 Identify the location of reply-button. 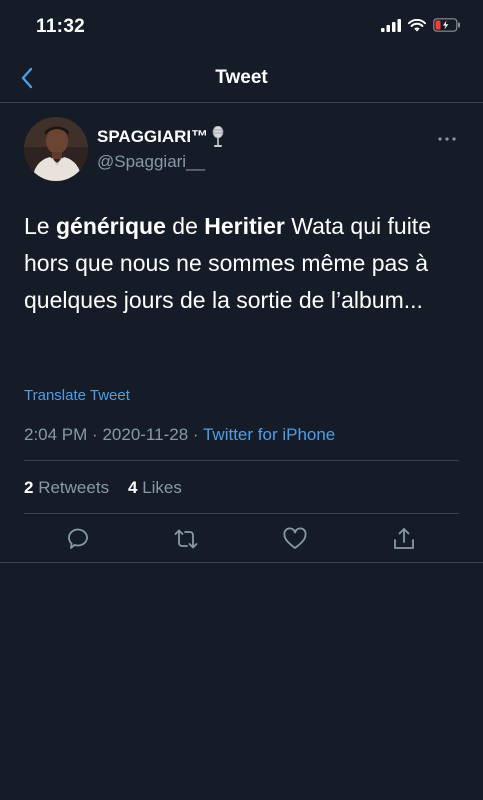
(78, 539).